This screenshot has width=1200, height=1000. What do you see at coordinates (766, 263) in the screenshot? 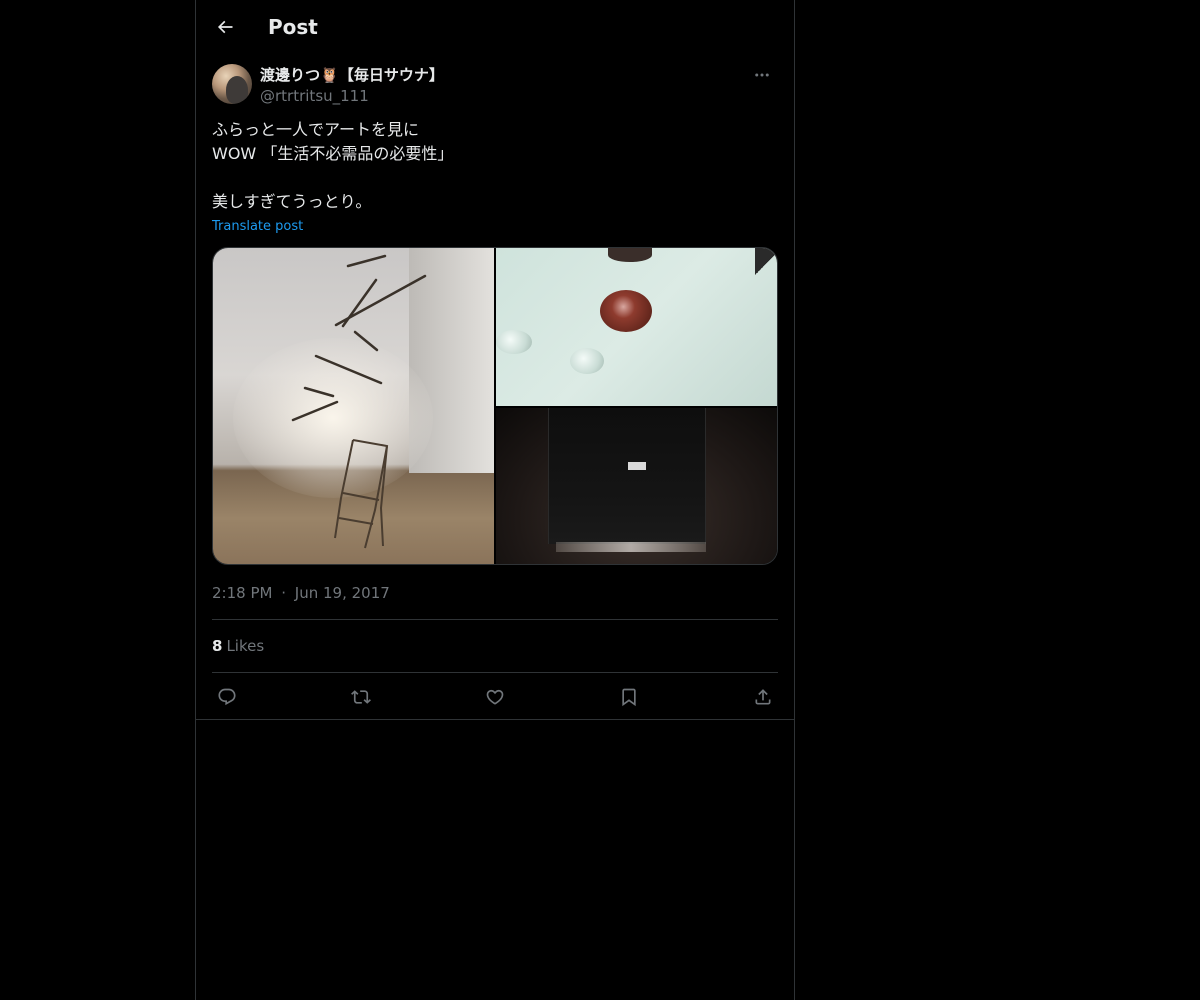
I see `corner-shadow` at bounding box center [766, 263].